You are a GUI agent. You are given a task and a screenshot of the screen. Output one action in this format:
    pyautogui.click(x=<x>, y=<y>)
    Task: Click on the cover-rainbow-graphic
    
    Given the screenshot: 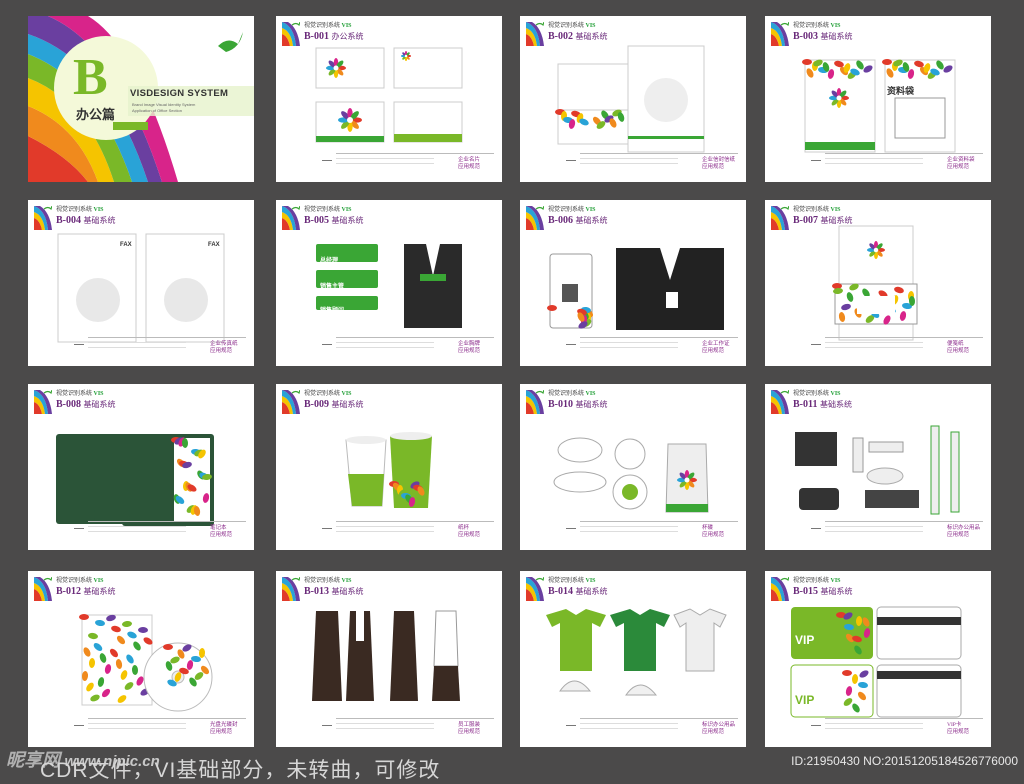 What is the action you would take?
    pyautogui.click(x=141, y=99)
    